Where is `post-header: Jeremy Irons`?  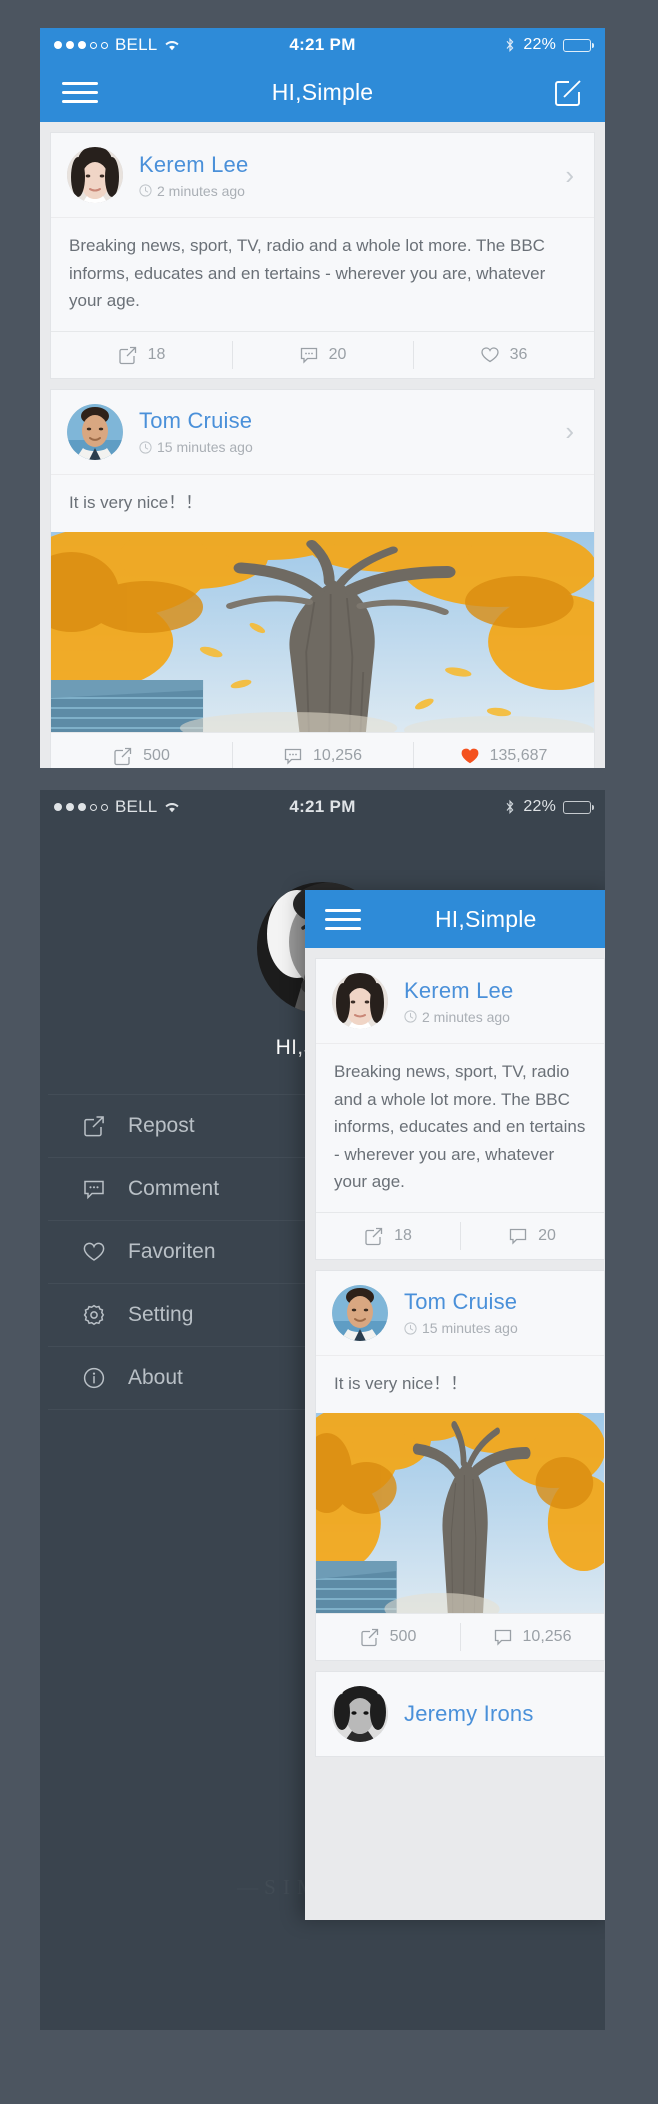 post-header: Jeremy Irons is located at coordinates (460, 1714).